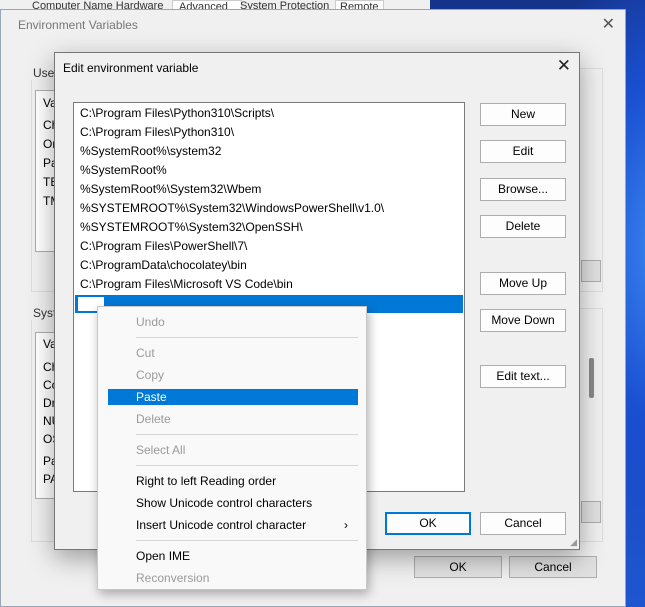 The image size is (645, 607). What do you see at coordinates (458, 567) in the screenshot?
I see `env-ok-button: OK` at bounding box center [458, 567].